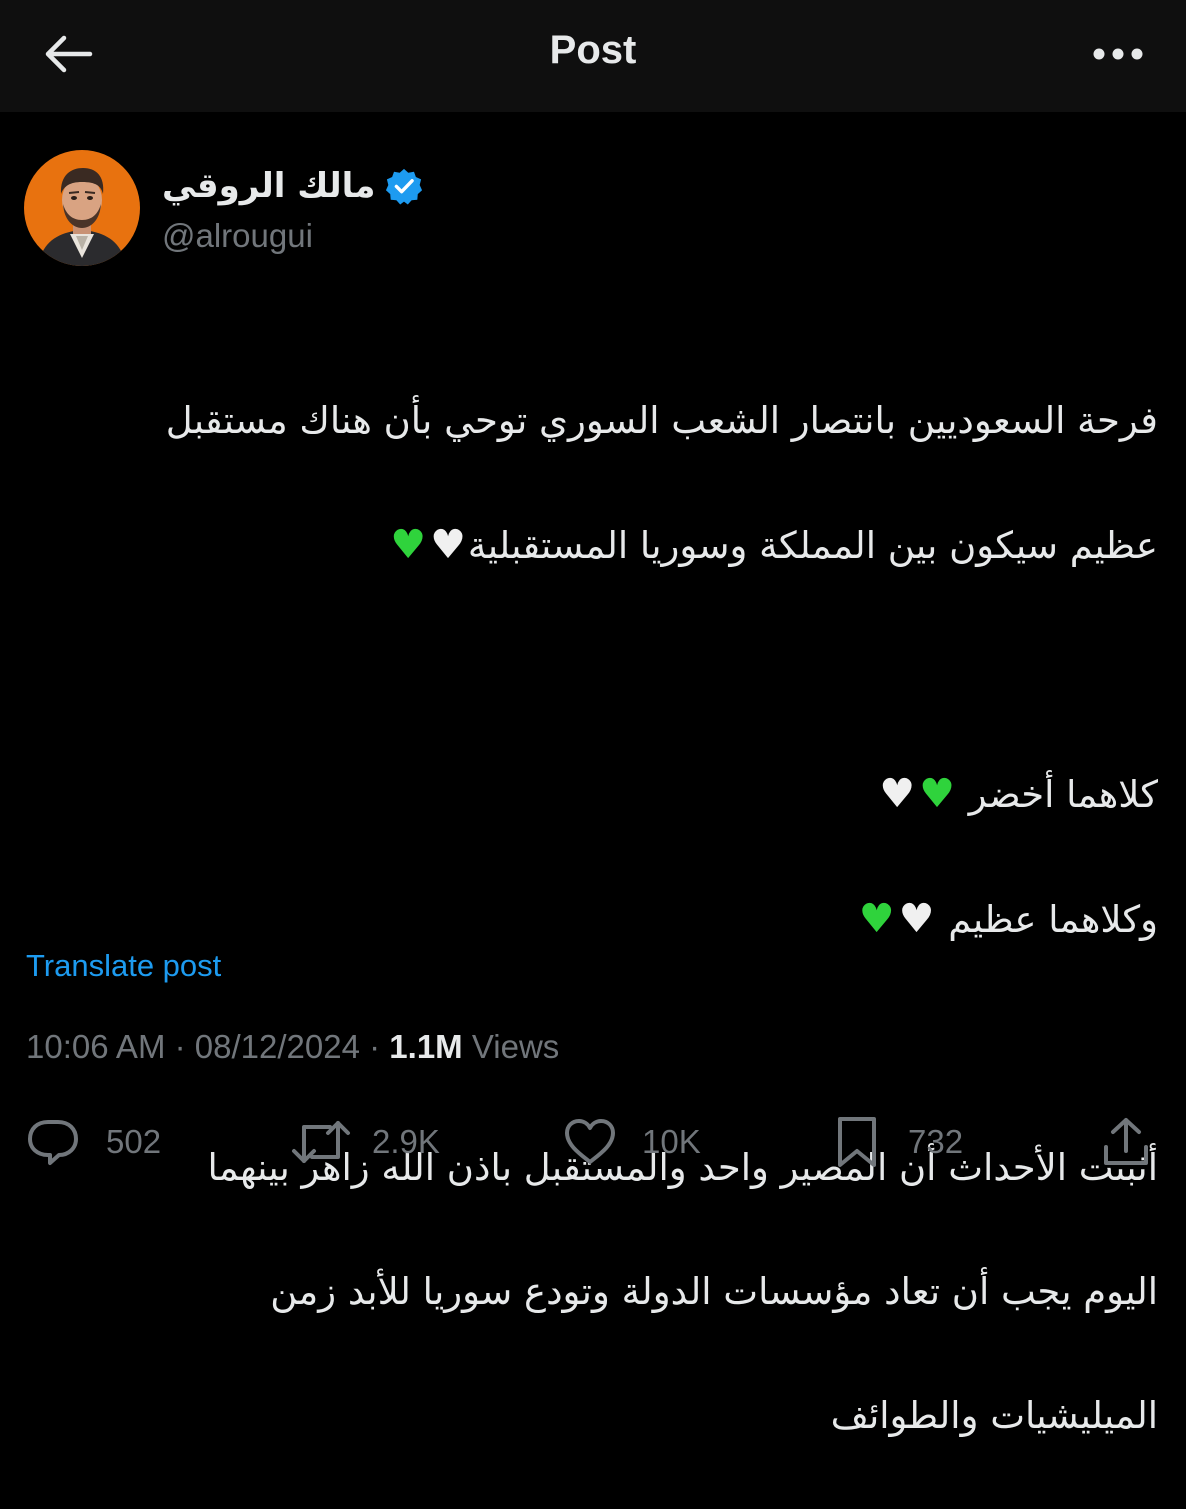  What do you see at coordinates (857, 1142) in the screenshot?
I see `bookmark-icon` at bounding box center [857, 1142].